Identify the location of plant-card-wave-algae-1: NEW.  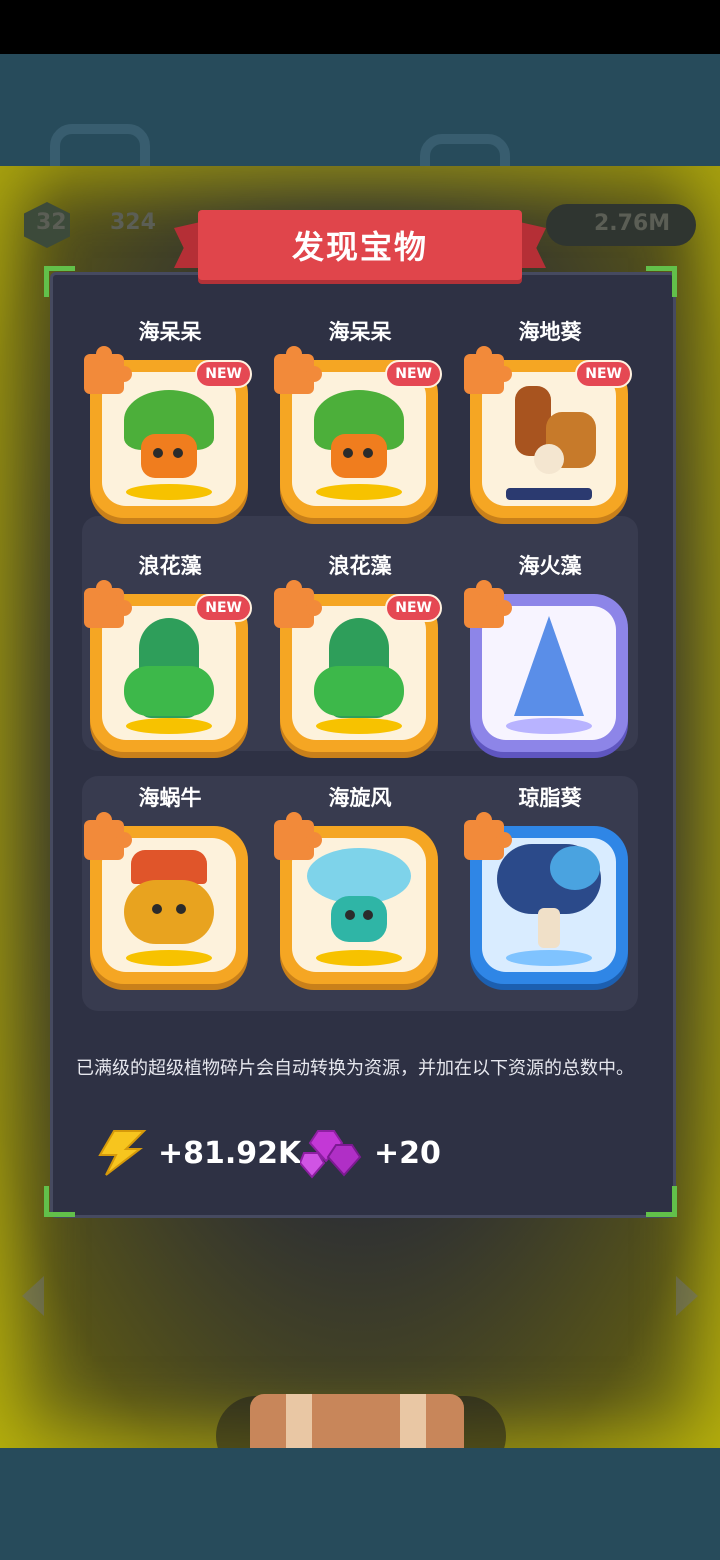
(168, 666).